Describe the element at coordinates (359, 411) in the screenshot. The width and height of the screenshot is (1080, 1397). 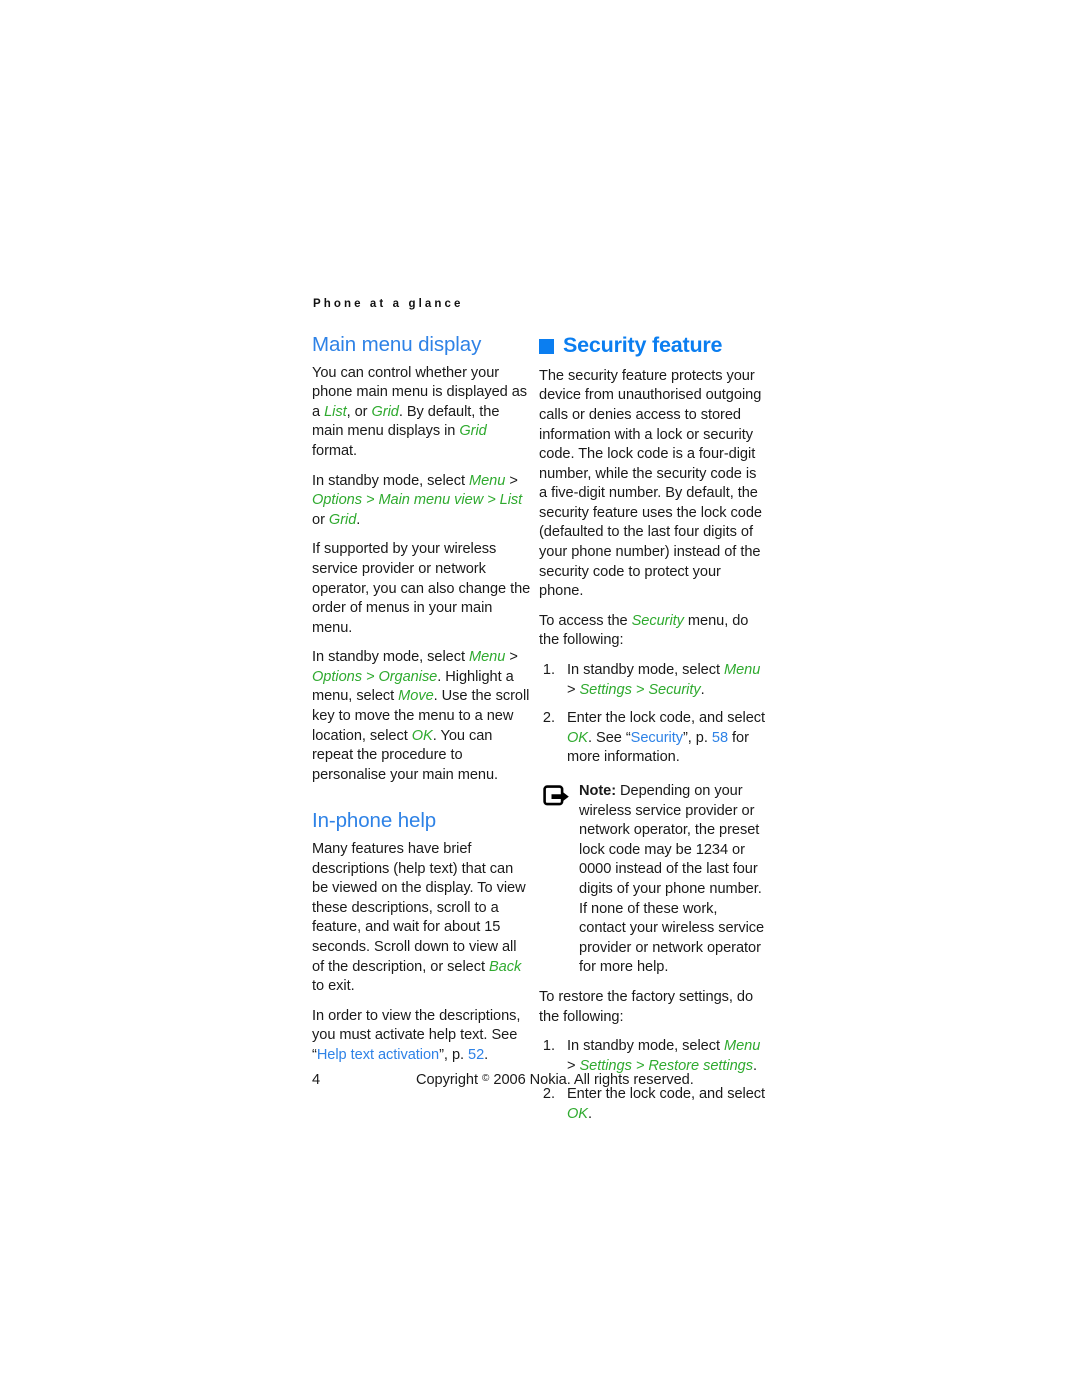
I see `text-run: , or` at that location.